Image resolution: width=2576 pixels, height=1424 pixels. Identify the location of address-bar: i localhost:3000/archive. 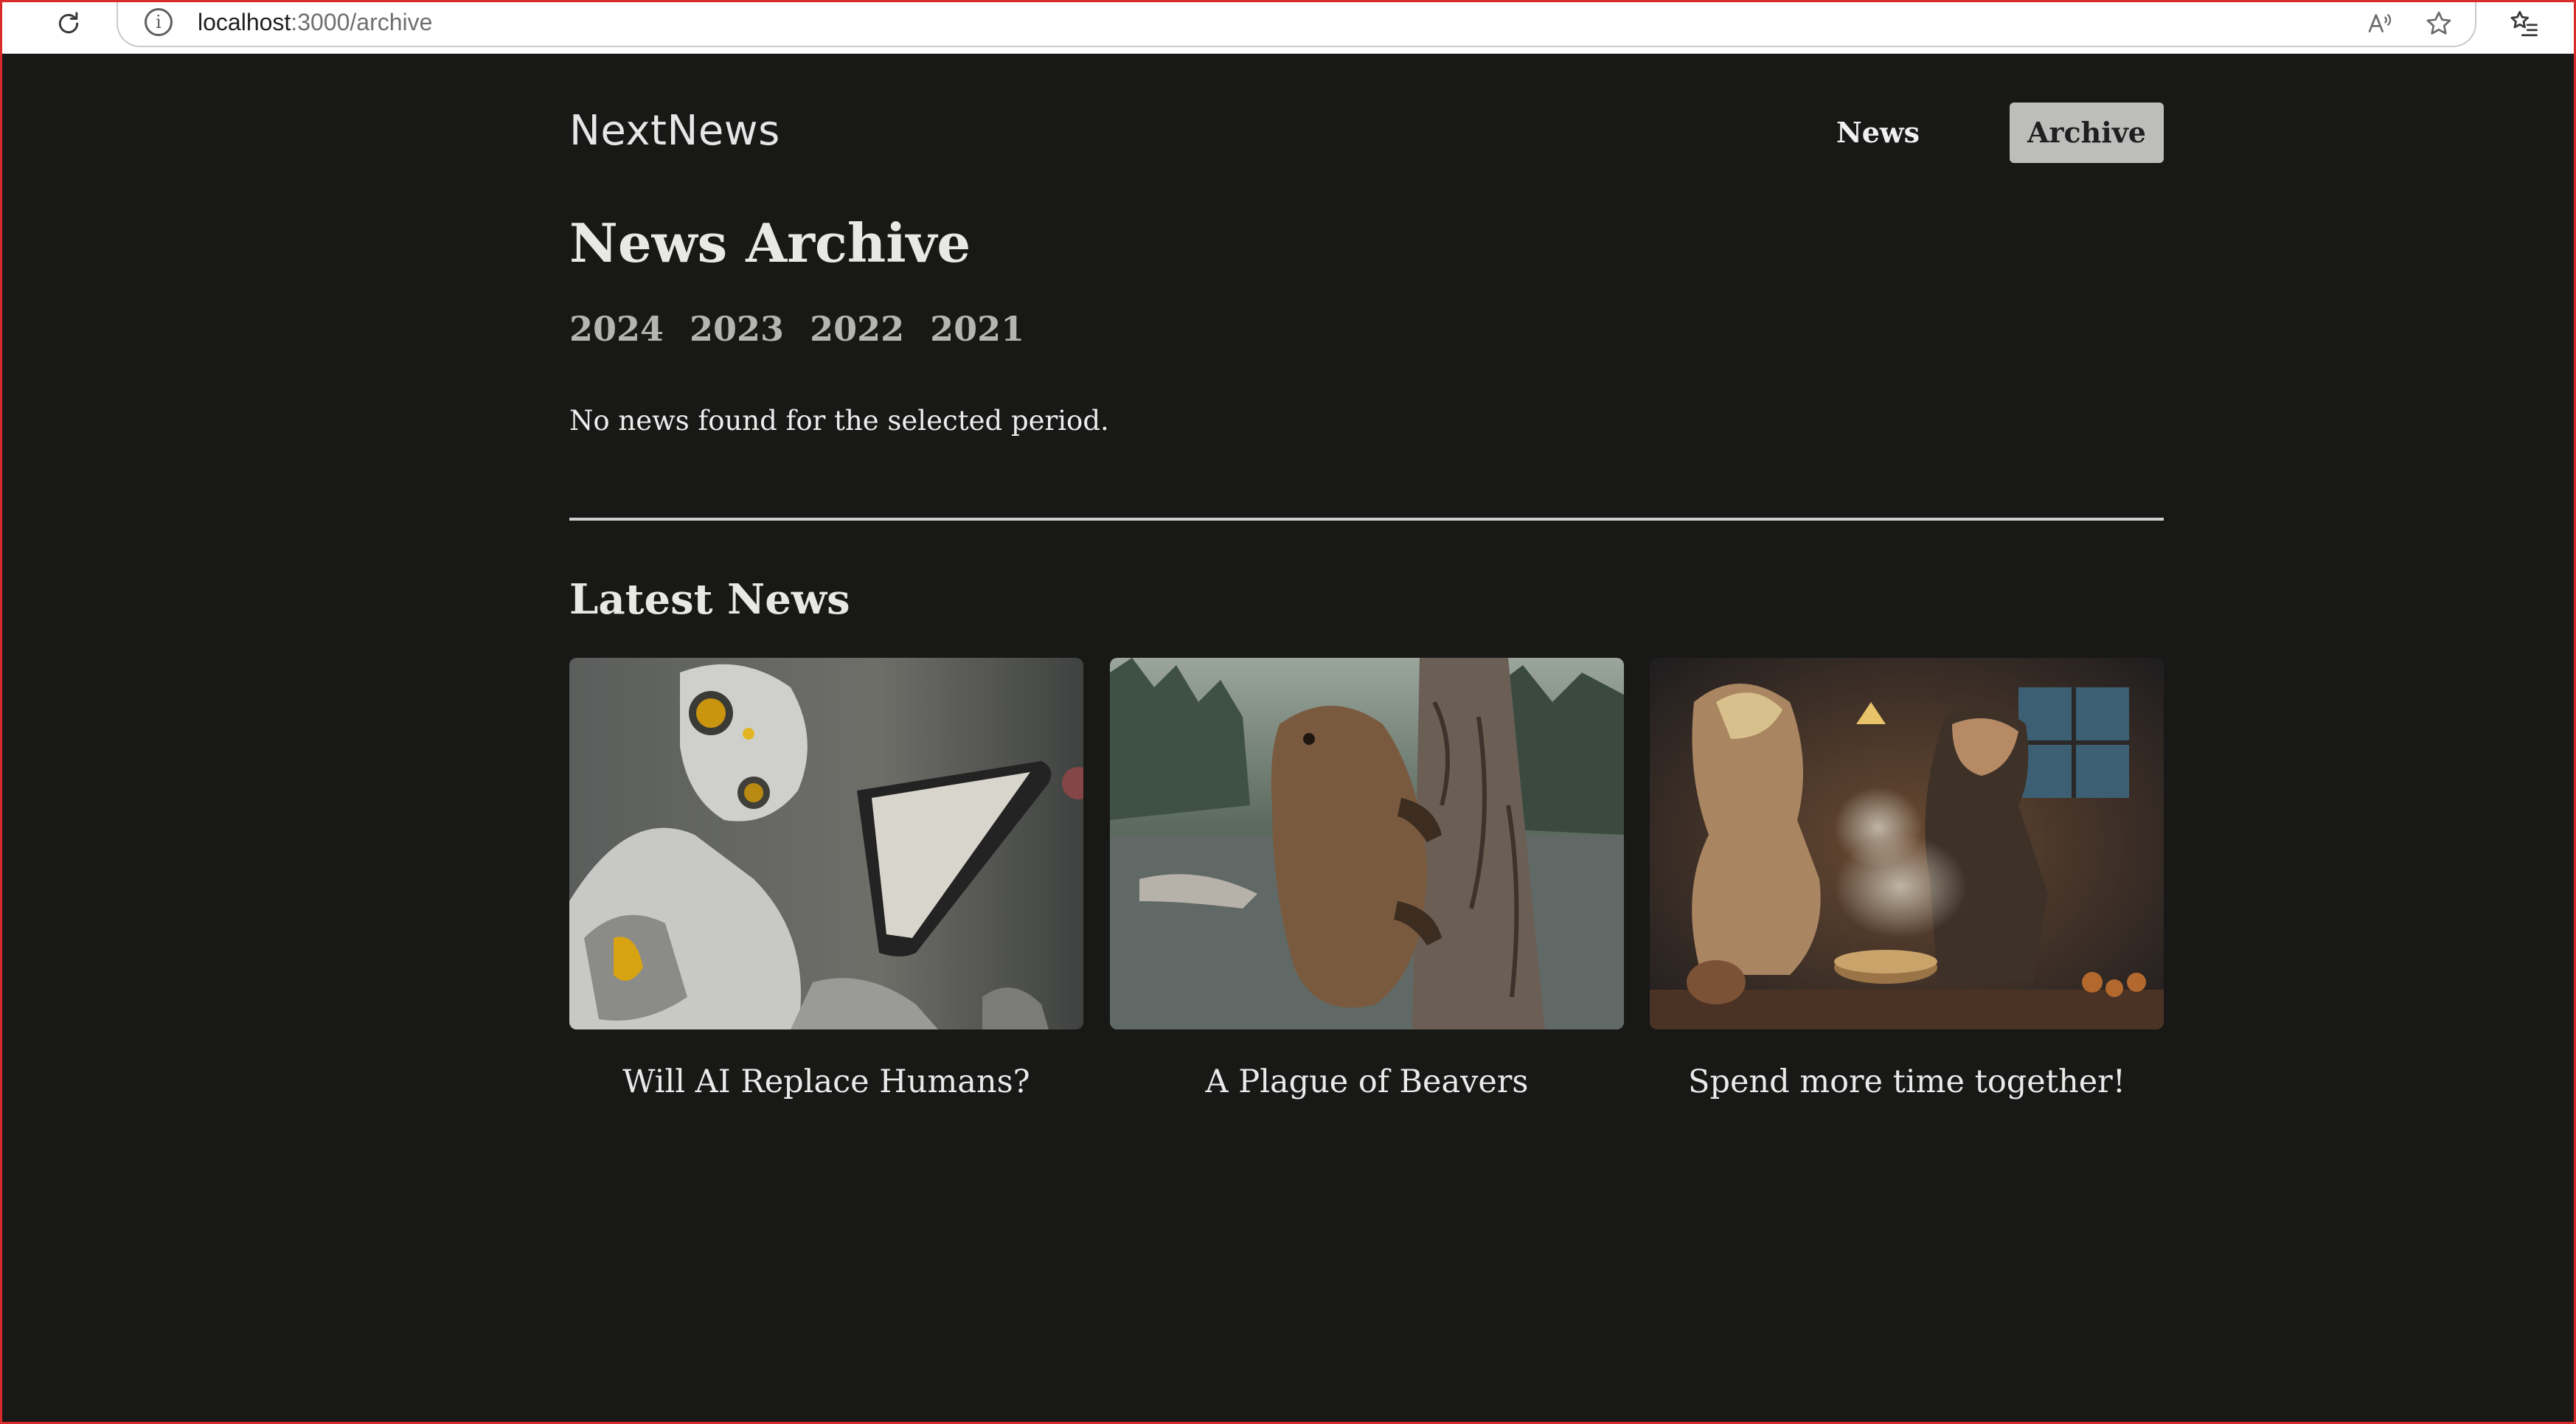
(1296, 23).